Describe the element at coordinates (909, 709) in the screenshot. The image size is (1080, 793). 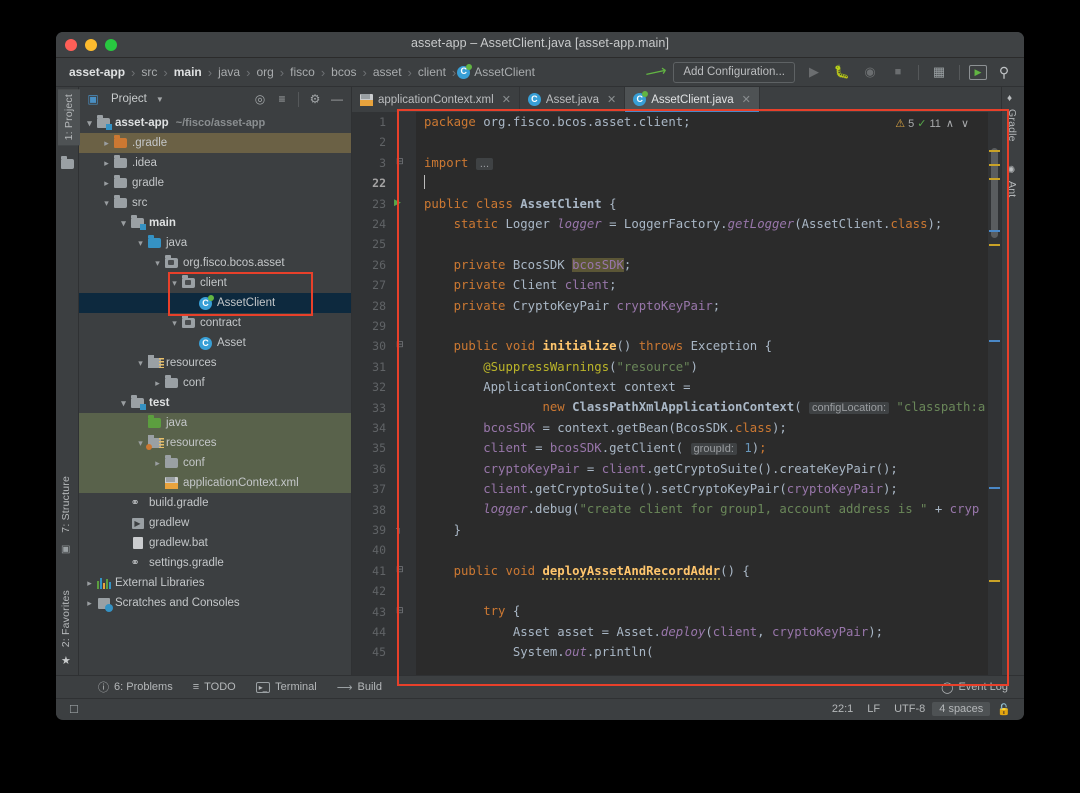
I see `file-encoding: UTF-8` at that location.